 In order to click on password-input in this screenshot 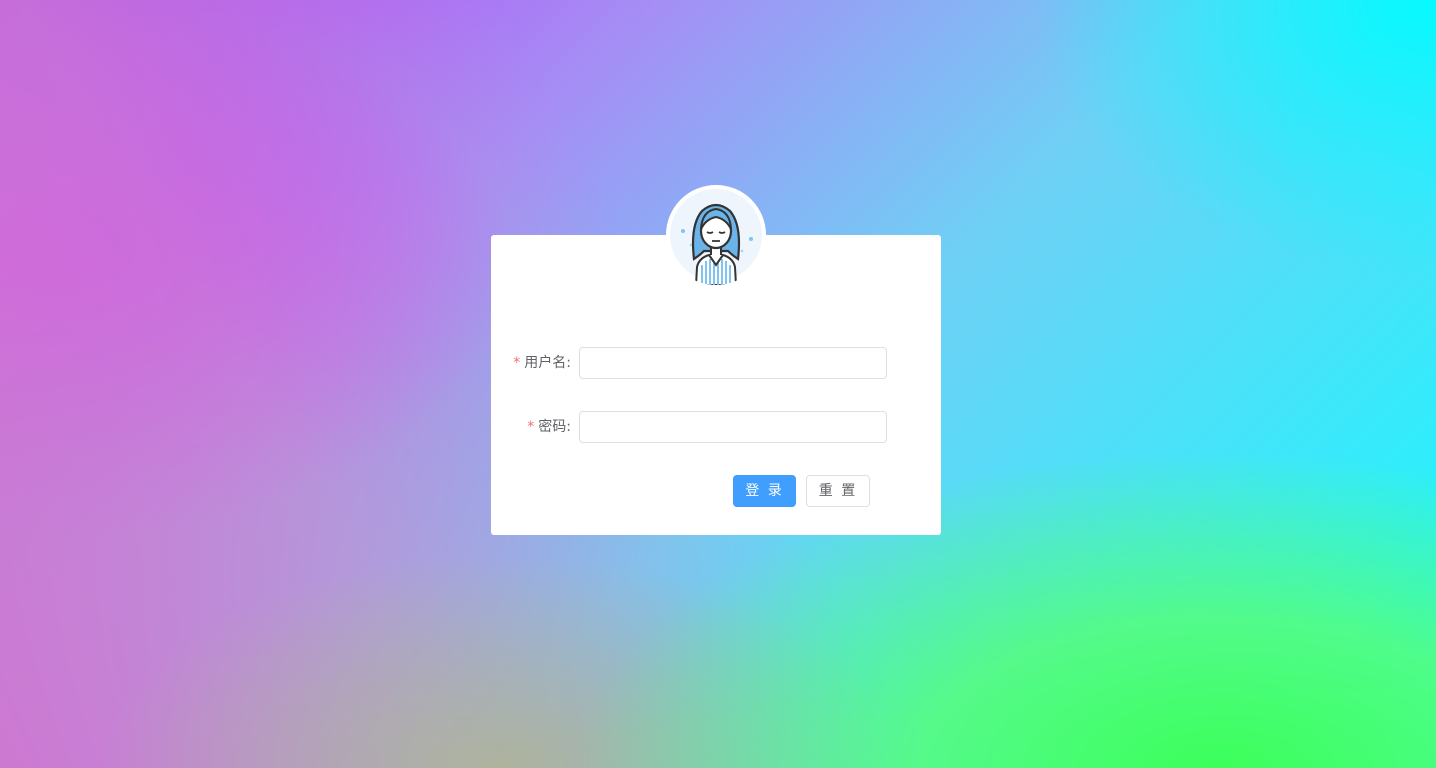, I will do `click(733, 427)`.